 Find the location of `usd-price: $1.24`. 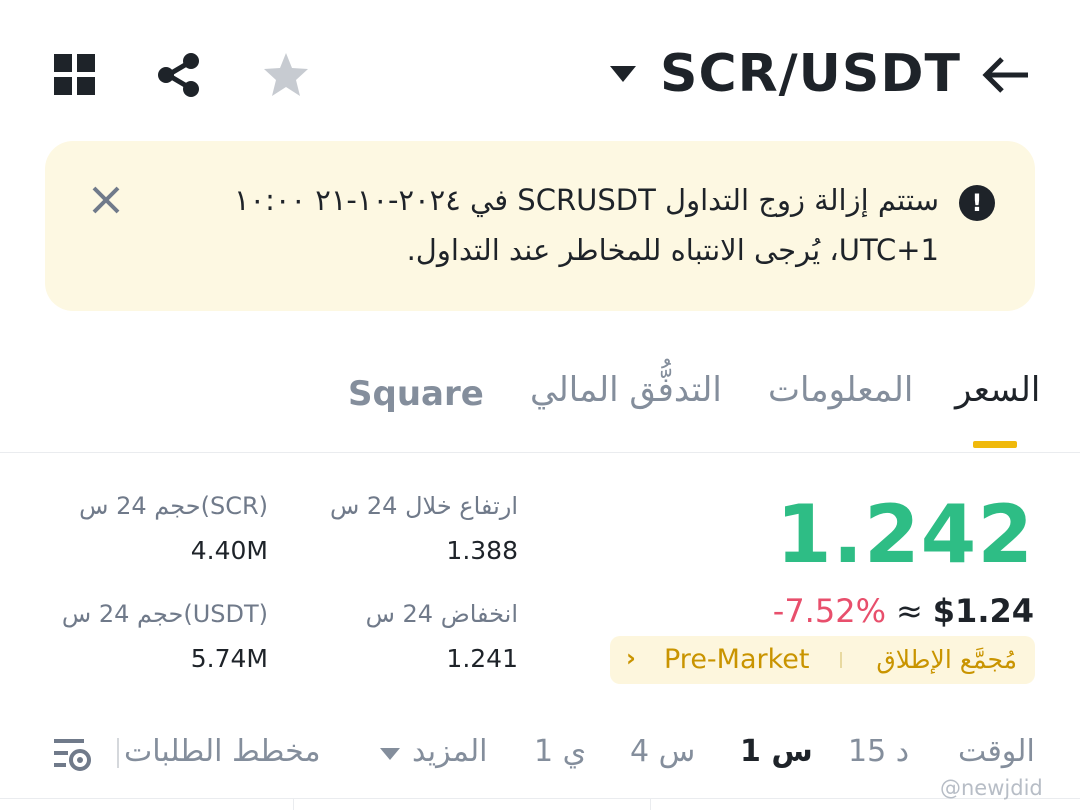

usd-price: $1.24 is located at coordinates (983, 611).